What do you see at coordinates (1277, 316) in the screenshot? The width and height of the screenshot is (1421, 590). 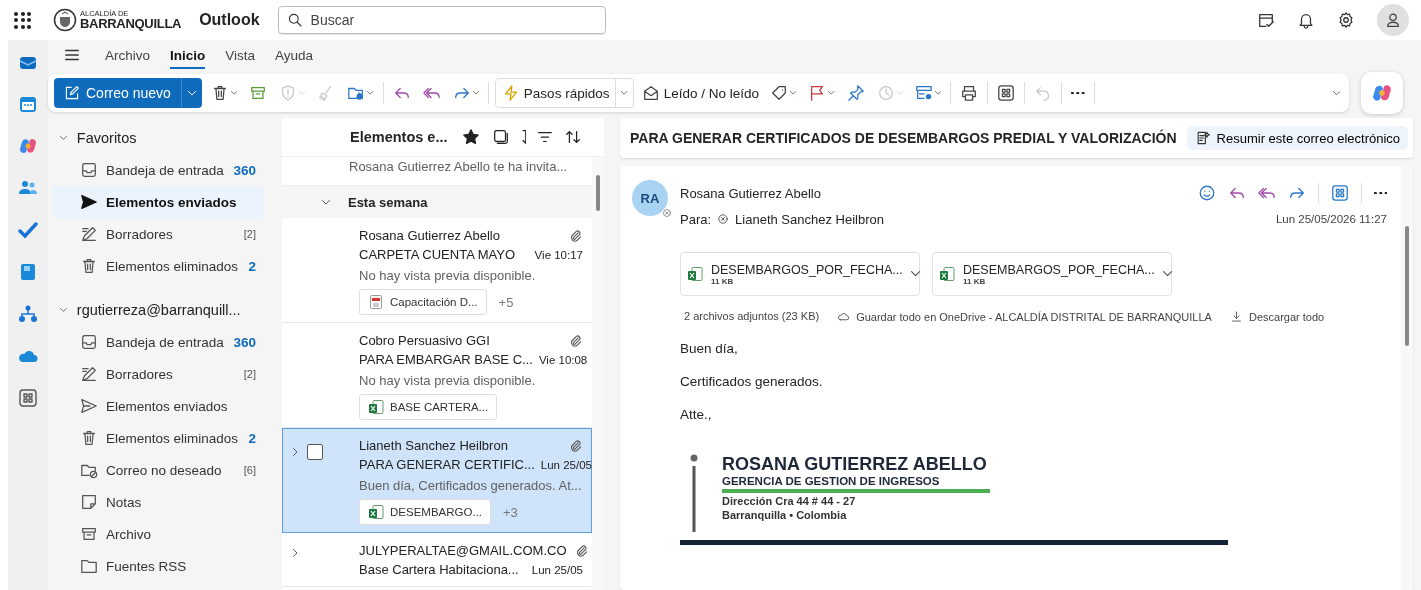 I see `download-all-link: Descargar todo` at bounding box center [1277, 316].